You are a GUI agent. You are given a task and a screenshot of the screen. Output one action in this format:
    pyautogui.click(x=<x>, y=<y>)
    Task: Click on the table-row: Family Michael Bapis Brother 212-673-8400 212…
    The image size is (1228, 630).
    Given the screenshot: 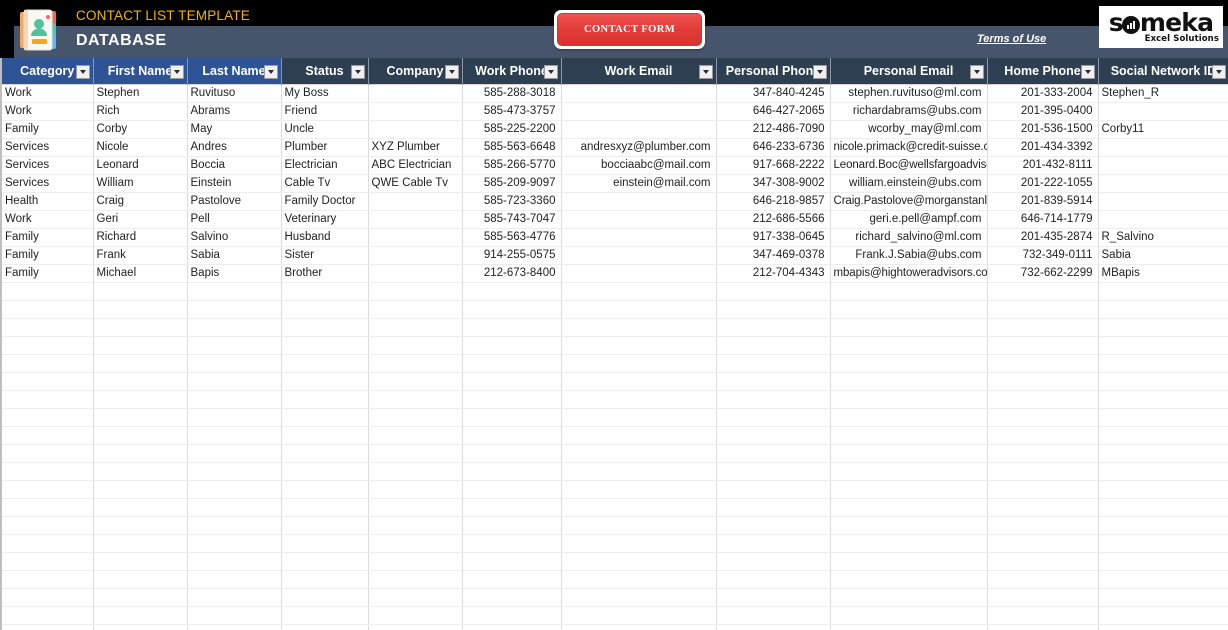 What is the action you would take?
    pyautogui.click(x=614, y=273)
    